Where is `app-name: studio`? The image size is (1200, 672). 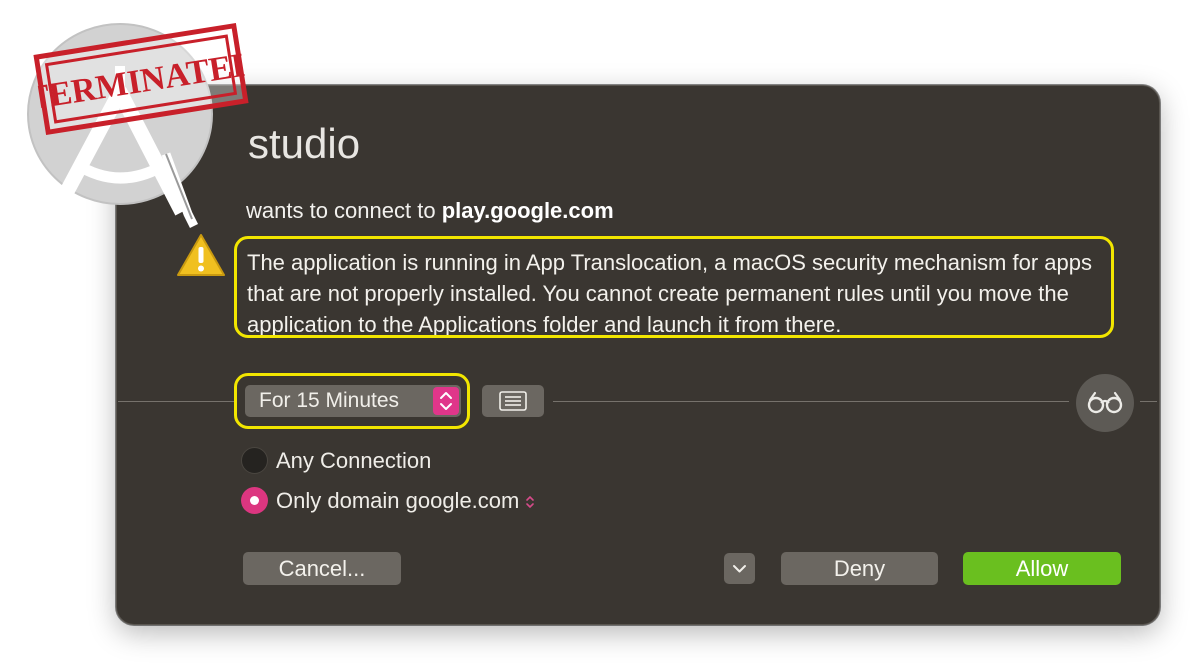
app-name: studio is located at coordinates (304, 143).